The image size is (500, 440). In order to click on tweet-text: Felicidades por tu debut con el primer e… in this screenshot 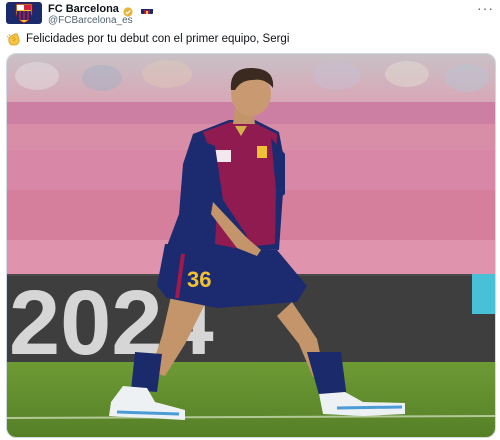, I will do `click(158, 39)`.